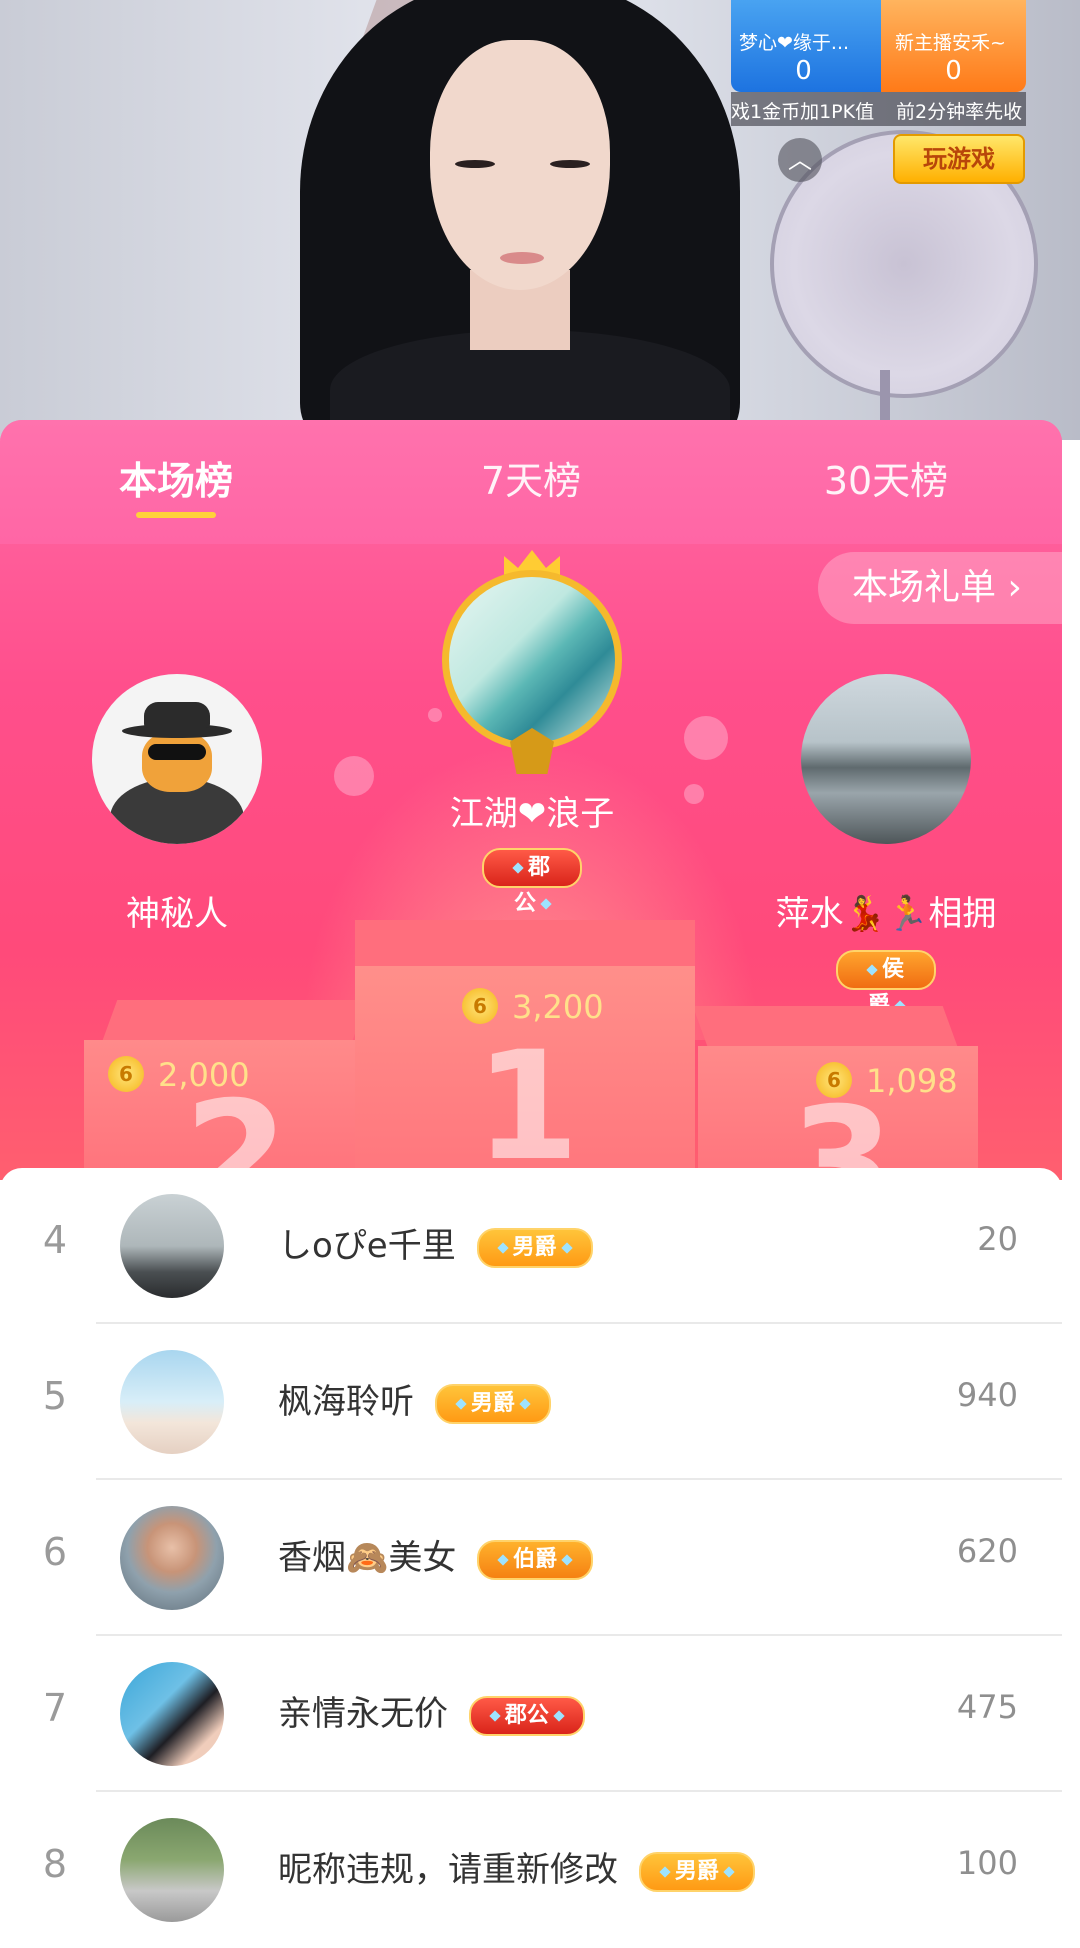 This screenshot has width=1080, height=1948. What do you see at coordinates (886, 984) in the screenshot?
I see `rank-badge: 侯爵` at bounding box center [886, 984].